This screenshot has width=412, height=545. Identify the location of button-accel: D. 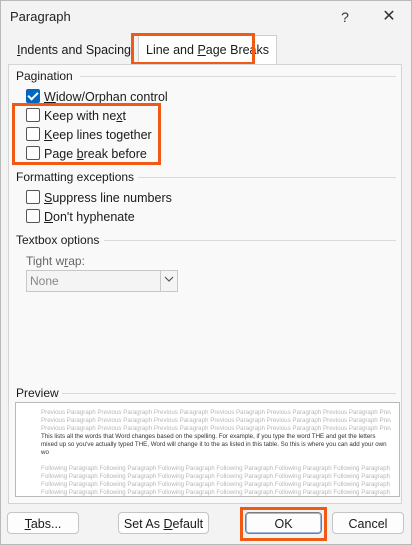
(168, 524).